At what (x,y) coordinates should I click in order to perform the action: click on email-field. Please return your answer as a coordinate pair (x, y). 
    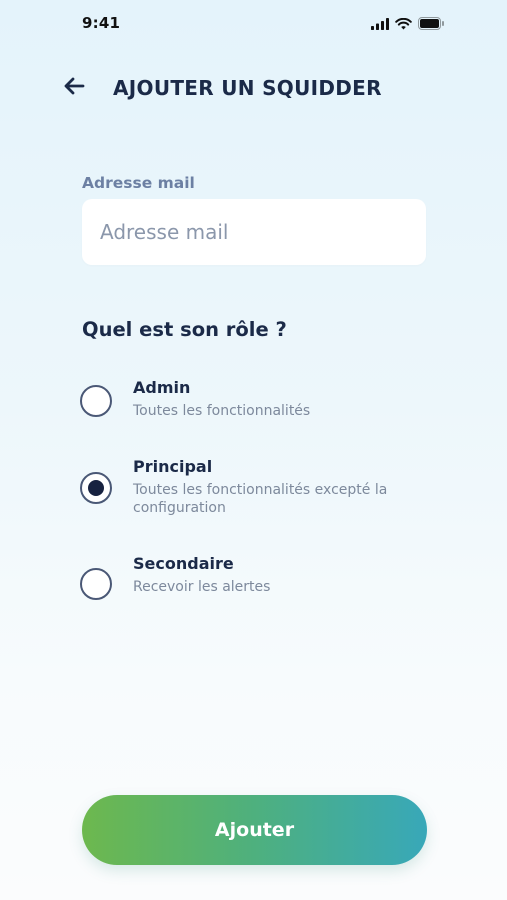
    Looking at the image, I should click on (254, 232).